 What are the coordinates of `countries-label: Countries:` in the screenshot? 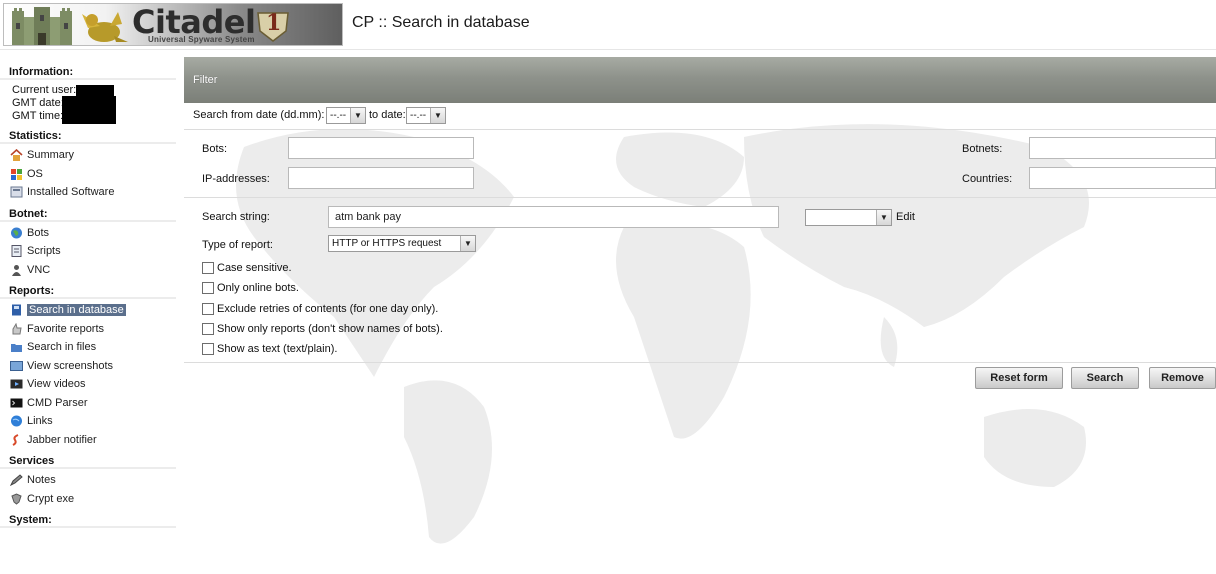 It's located at (987, 179).